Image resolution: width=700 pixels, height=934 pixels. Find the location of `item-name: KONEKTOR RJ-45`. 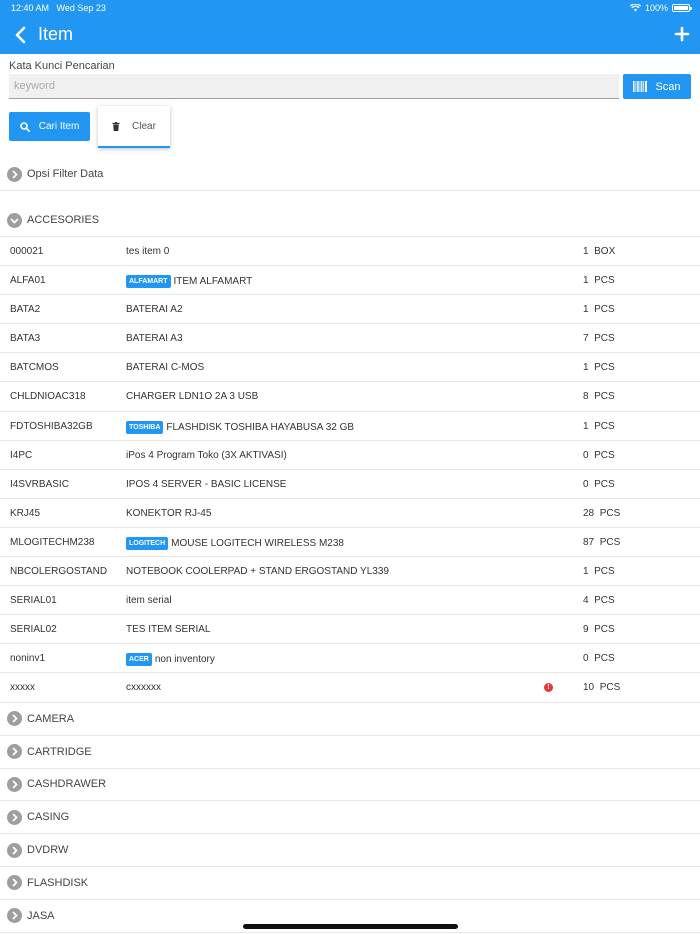

item-name: KONEKTOR RJ-45 is located at coordinates (169, 513).